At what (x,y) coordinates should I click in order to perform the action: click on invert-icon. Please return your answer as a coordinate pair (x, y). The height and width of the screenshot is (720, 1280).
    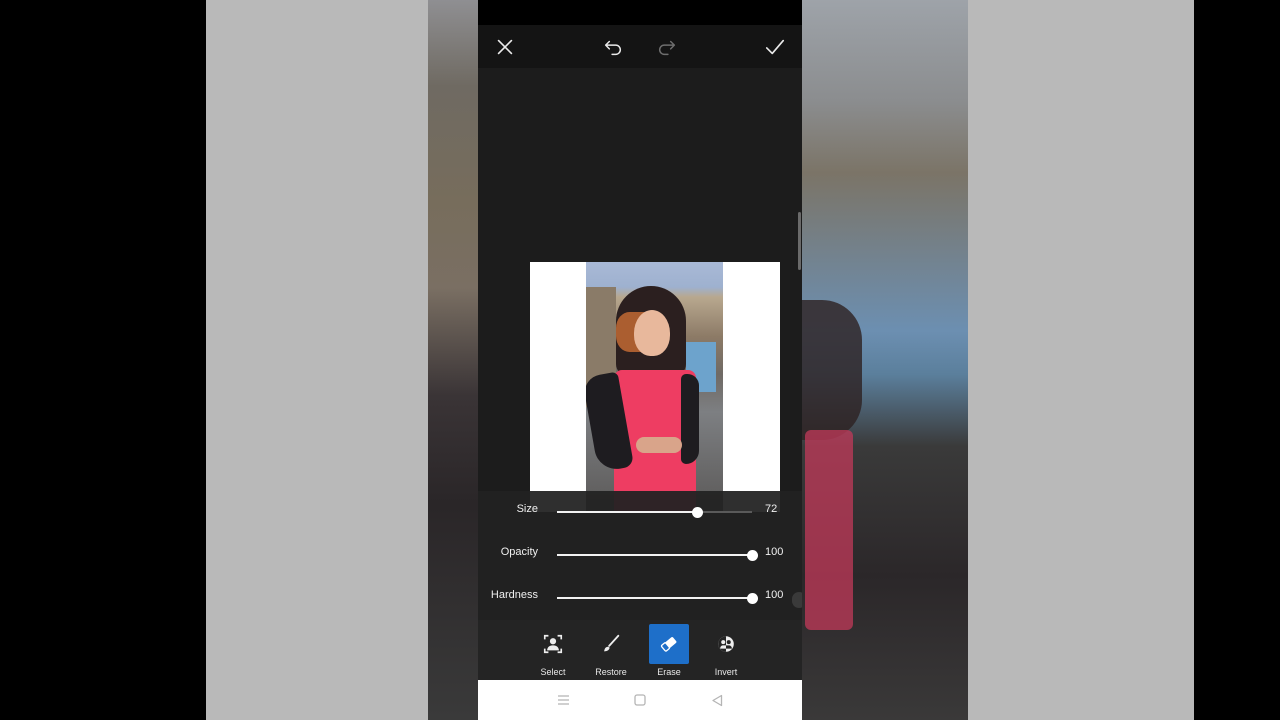
    Looking at the image, I should click on (726, 644).